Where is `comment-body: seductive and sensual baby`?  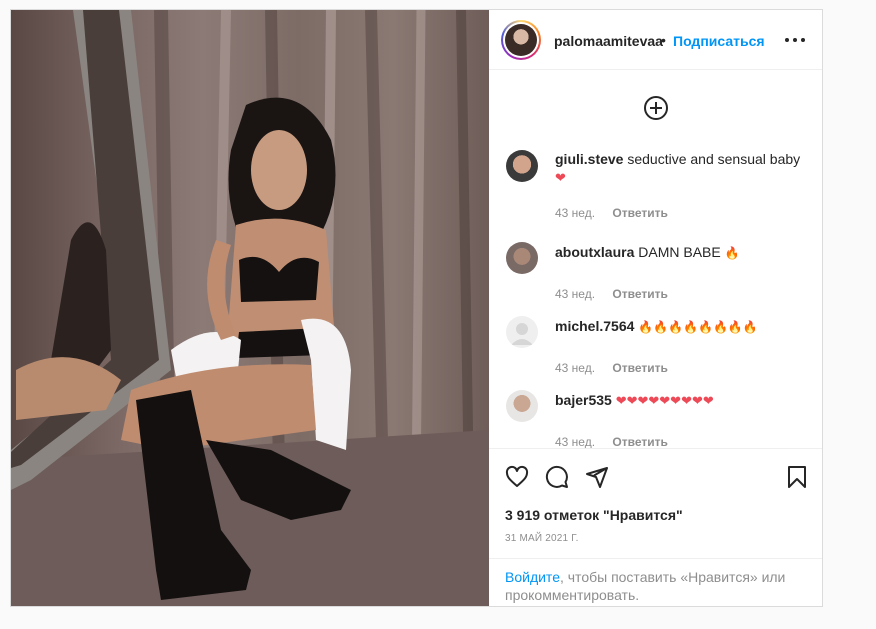
comment-body: seductive and sensual baby is located at coordinates (714, 159).